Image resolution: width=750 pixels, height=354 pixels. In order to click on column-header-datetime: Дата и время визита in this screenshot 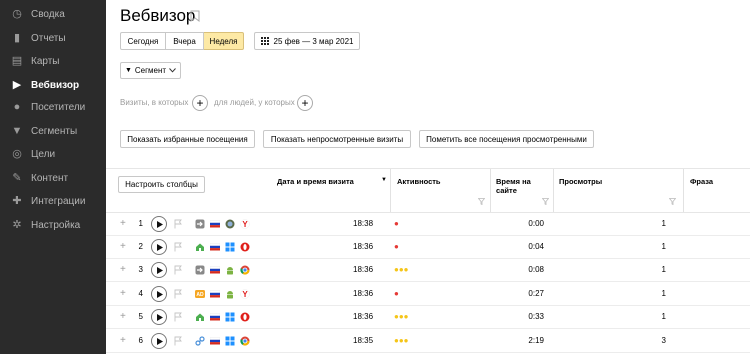, I will do `click(315, 181)`.